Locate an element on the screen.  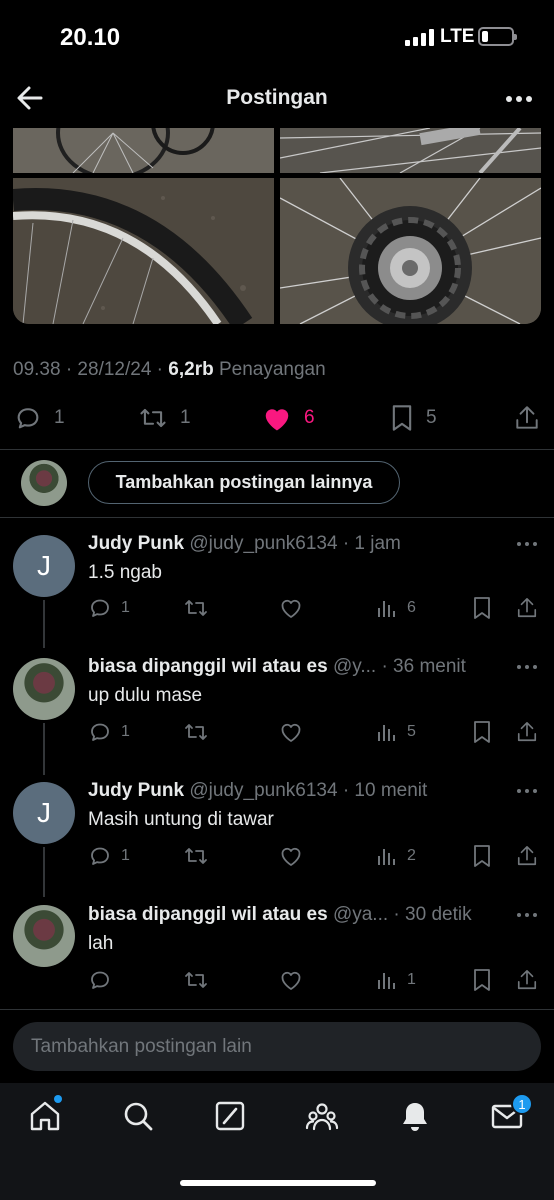
post-actions: 1 1 6 5 is located at coordinates (277, 420).